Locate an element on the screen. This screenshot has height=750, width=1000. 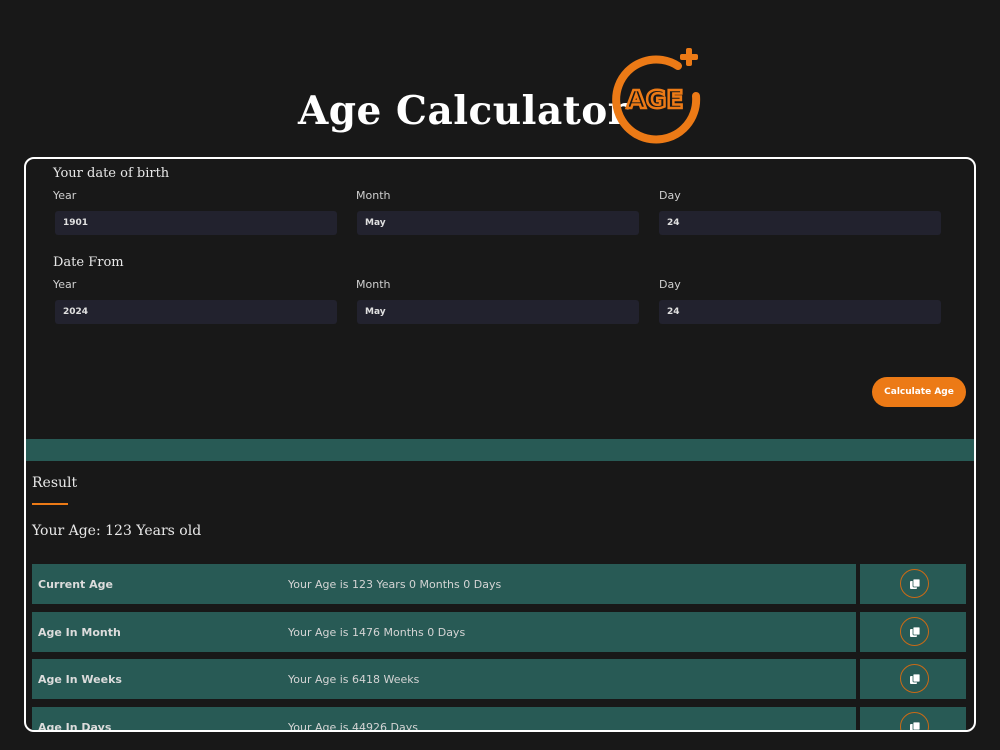
row-label: Age In Weeks is located at coordinates (80, 679).